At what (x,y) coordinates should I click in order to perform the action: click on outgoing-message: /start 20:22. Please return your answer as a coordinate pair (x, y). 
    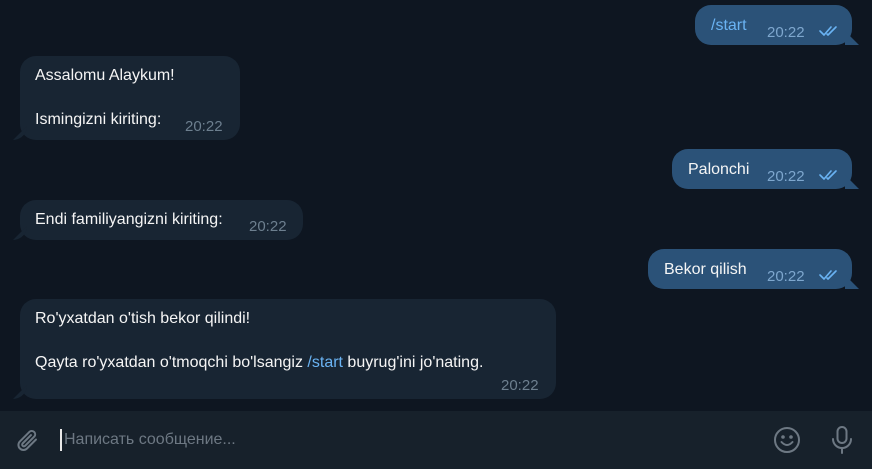
    Looking at the image, I should click on (773, 25).